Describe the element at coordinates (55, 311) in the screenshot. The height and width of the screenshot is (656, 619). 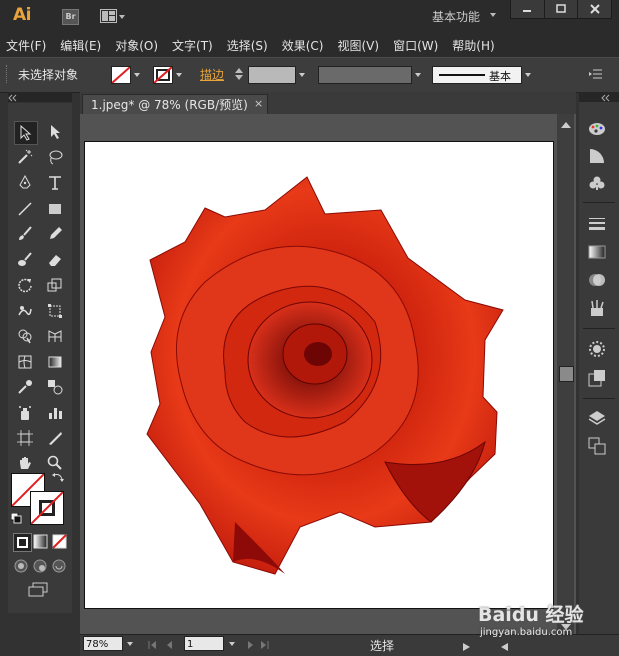
I see `free-transform-tool` at that location.